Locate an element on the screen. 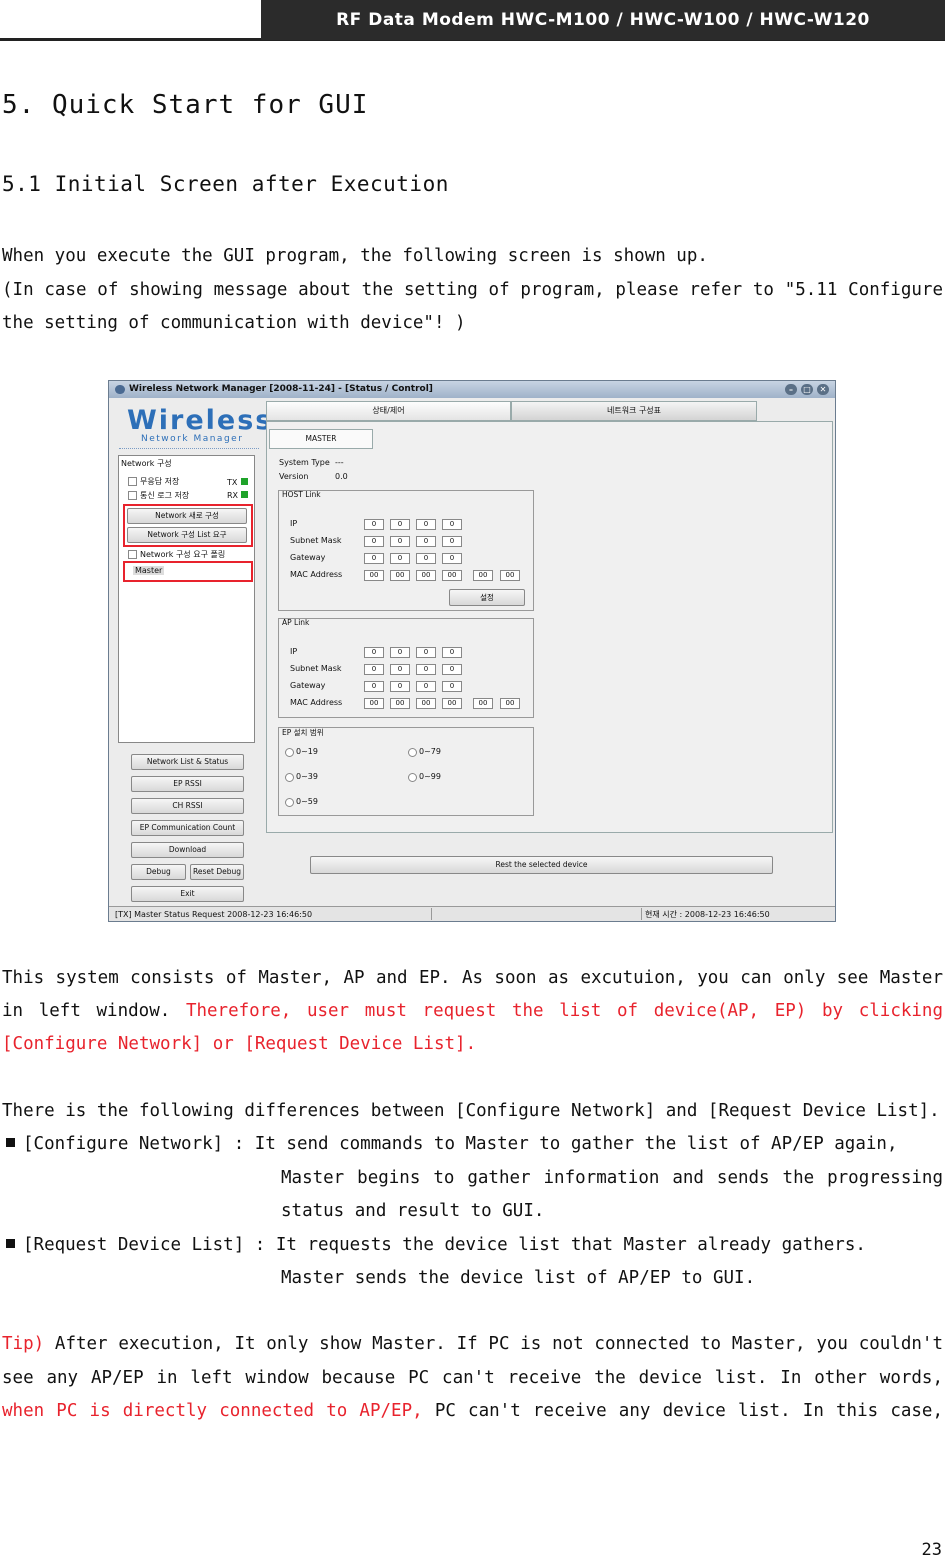 This screenshot has height=1561, width=945. ep-rssi-button: EP RSSI is located at coordinates (187, 784).